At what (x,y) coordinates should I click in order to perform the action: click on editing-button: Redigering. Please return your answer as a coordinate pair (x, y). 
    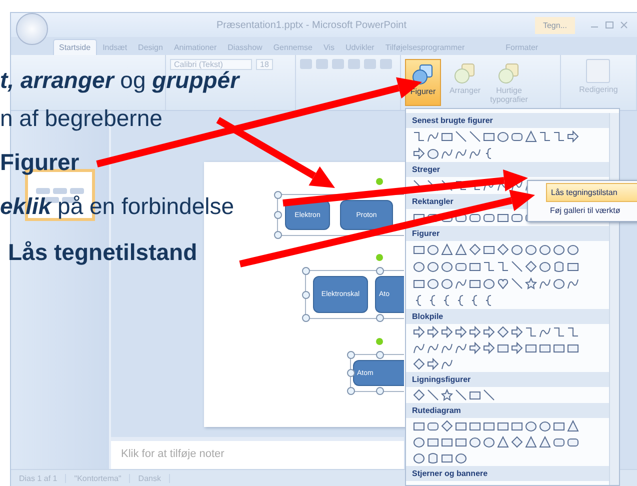
    Looking at the image, I should click on (598, 76).